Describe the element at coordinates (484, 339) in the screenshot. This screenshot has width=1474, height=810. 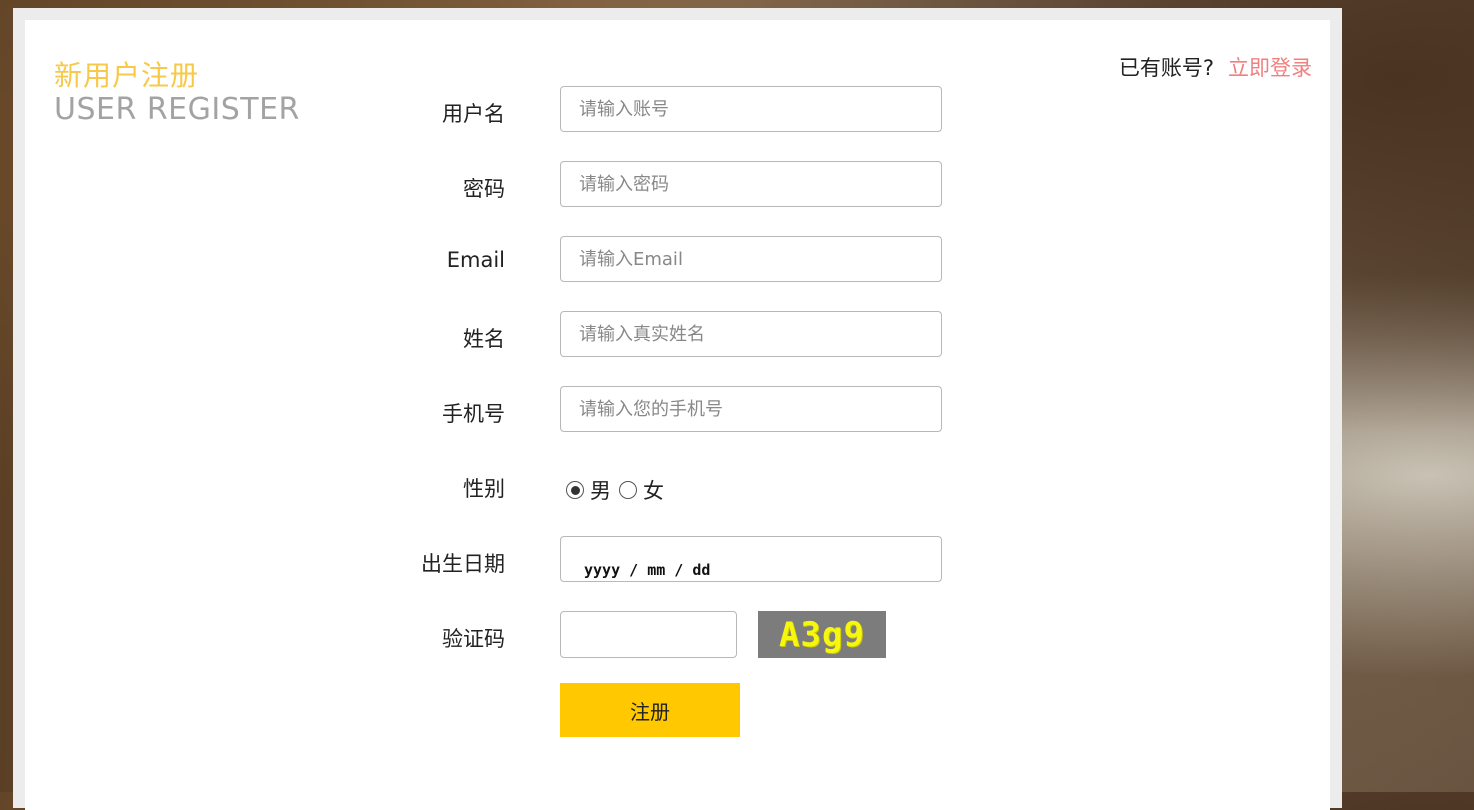
I see `name-label: 姓名` at that location.